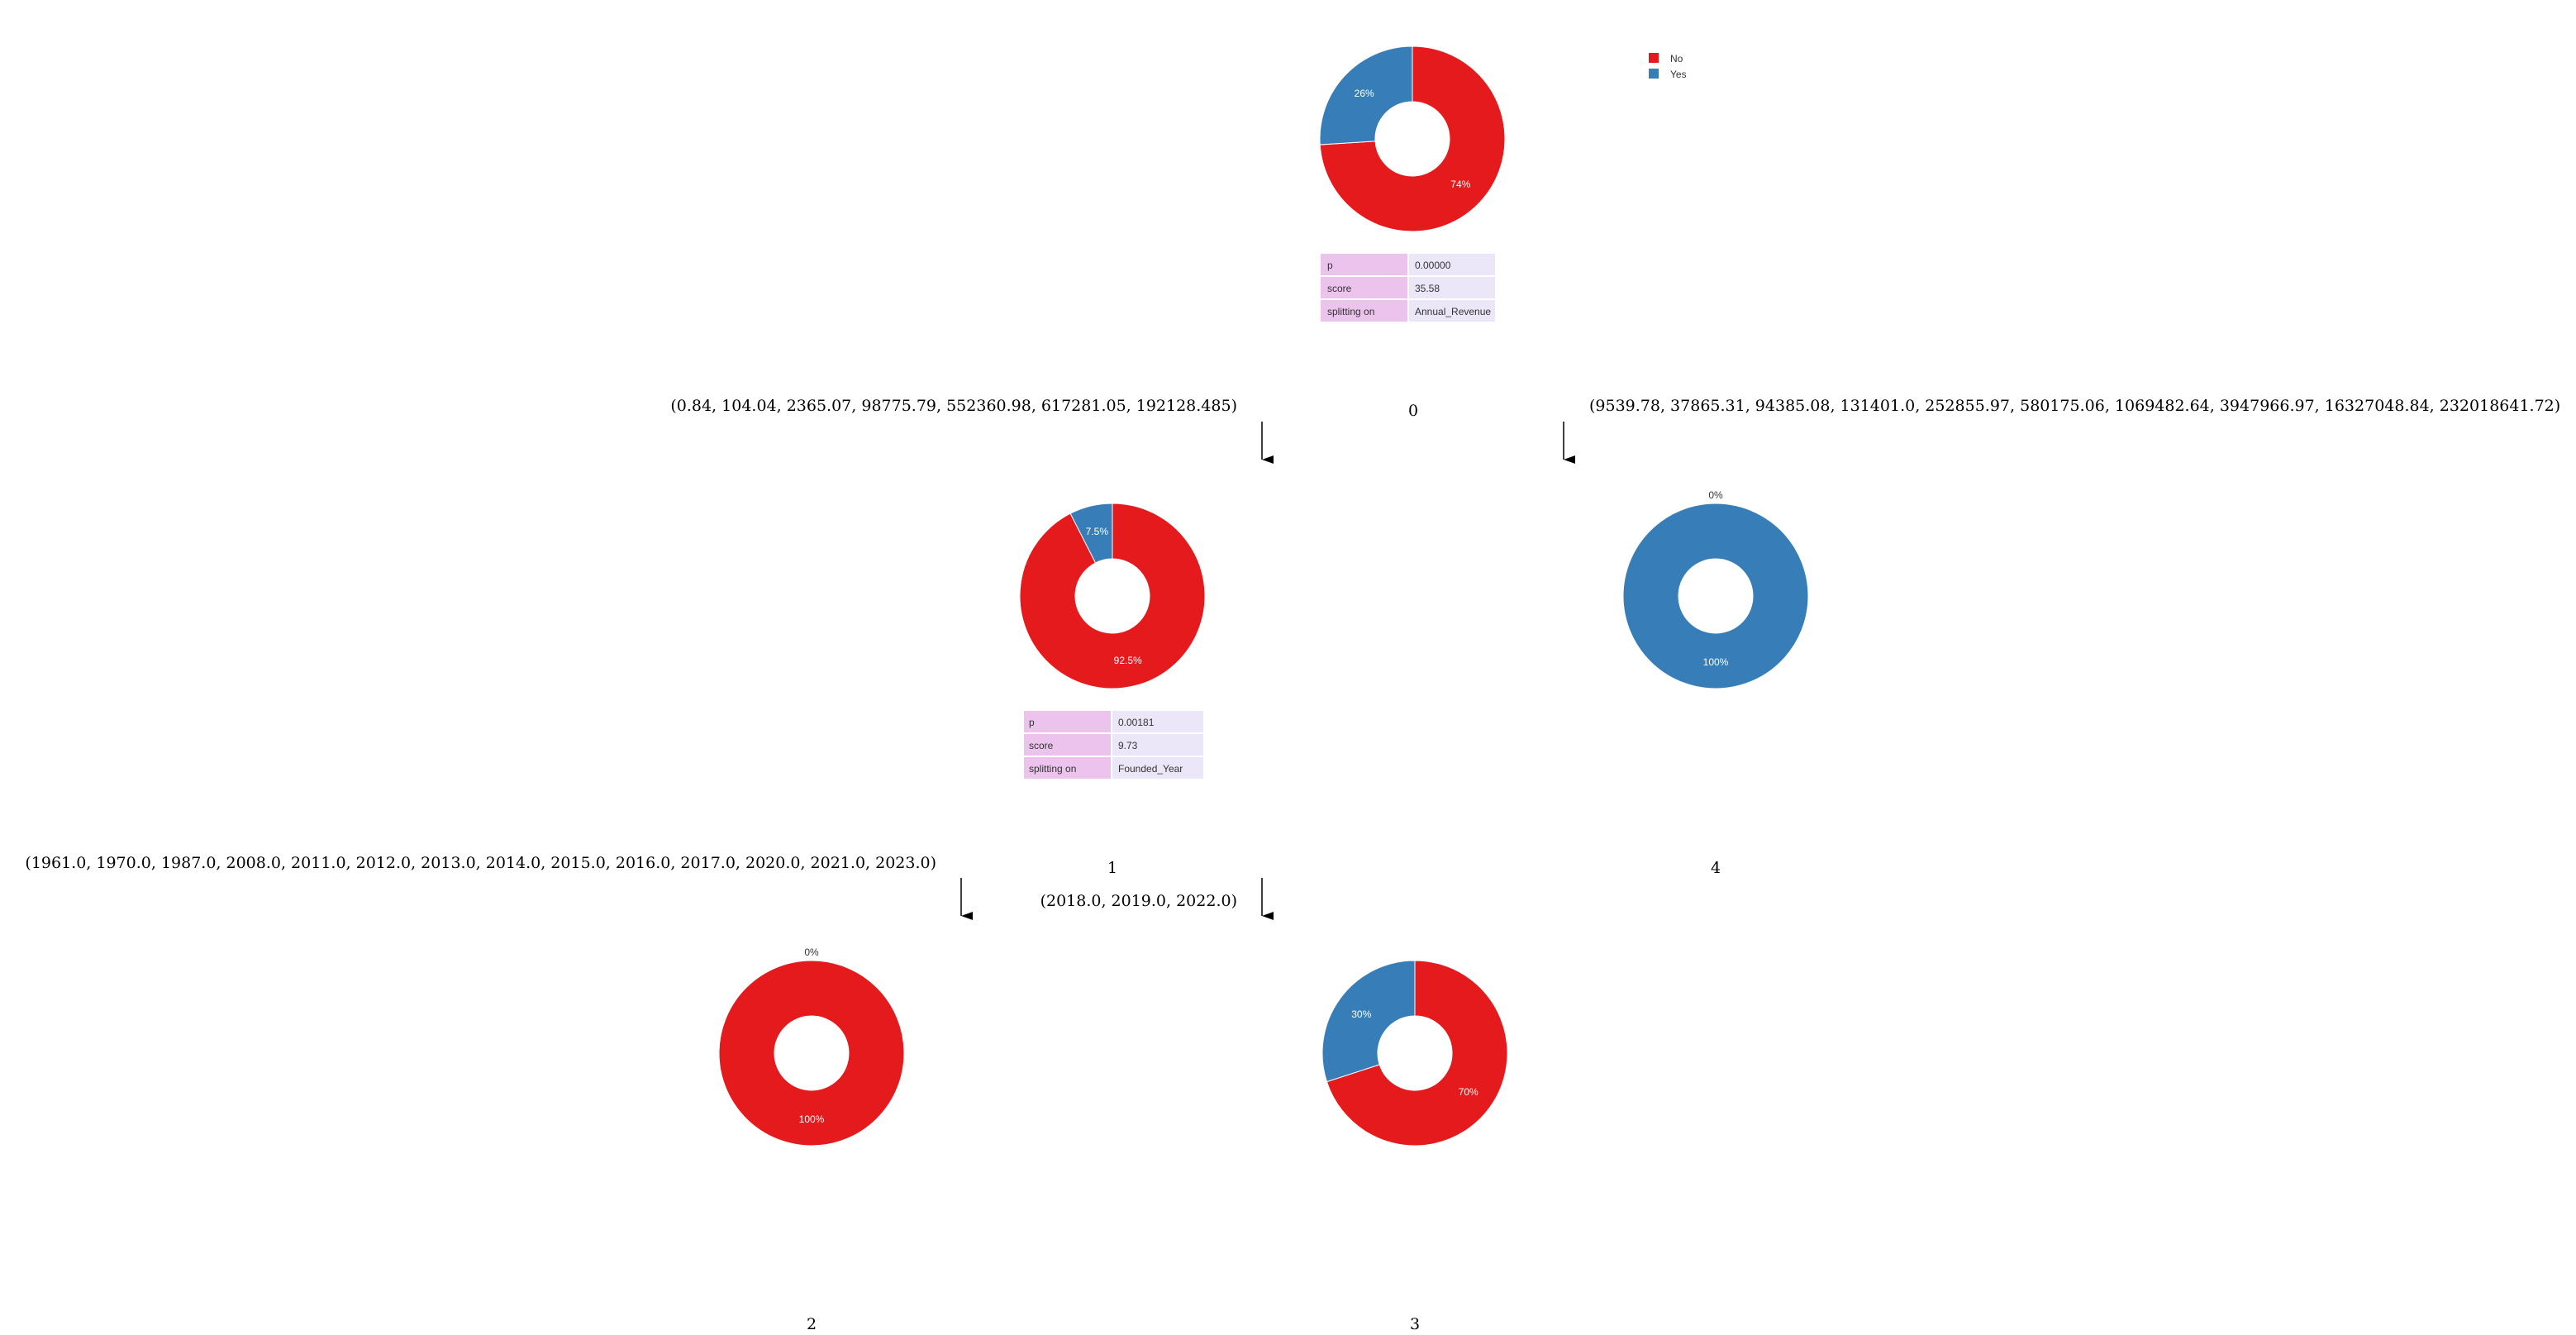  What do you see at coordinates (1460, 184) in the screenshot?
I see `slice-percent-label: 74%` at bounding box center [1460, 184].